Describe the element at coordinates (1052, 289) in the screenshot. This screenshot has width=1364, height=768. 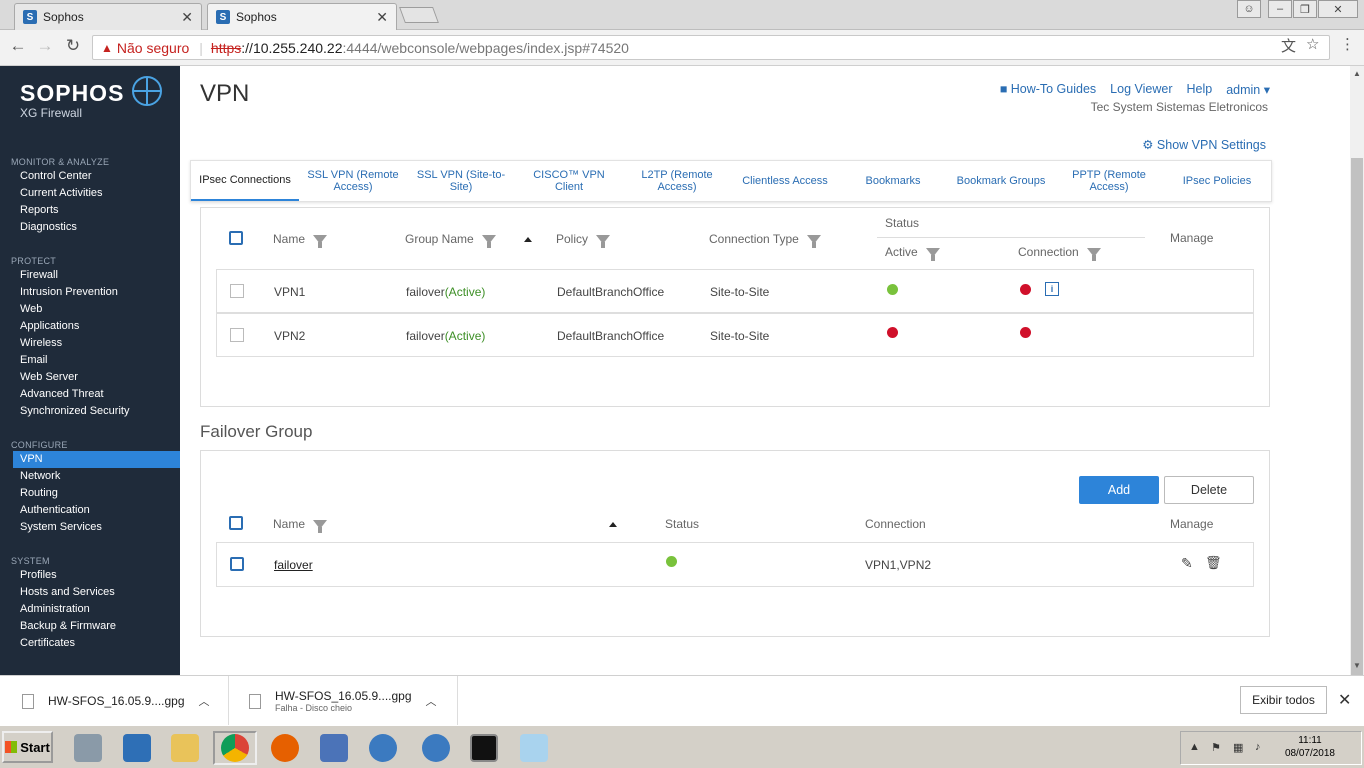
I see `info-icon: i` at that location.